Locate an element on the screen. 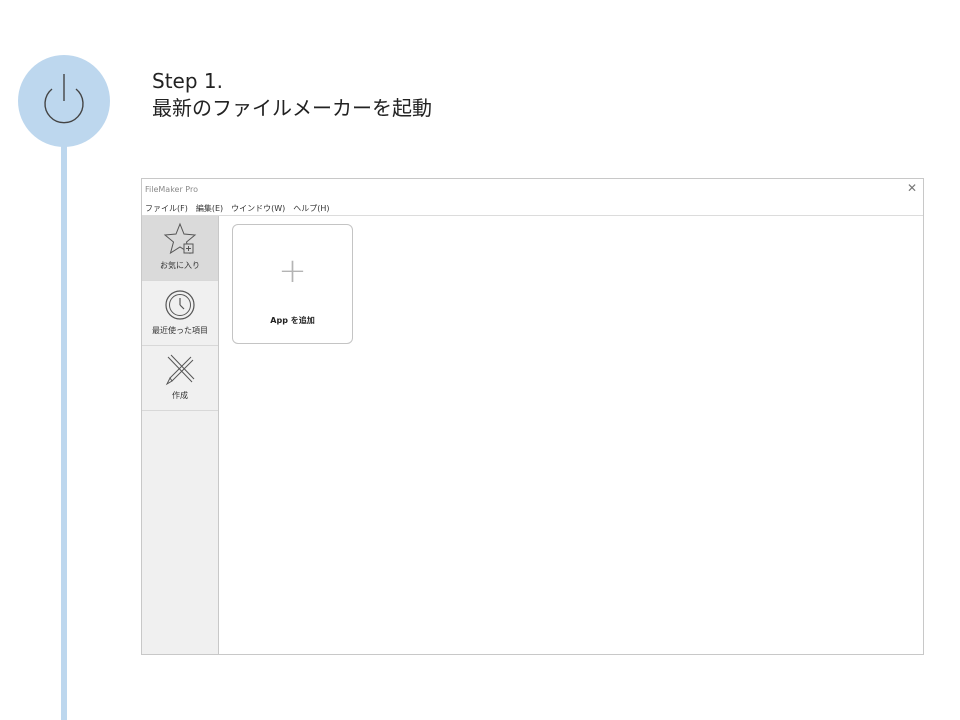 The image size is (960, 720). step-number: Step 1. is located at coordinates (187, 81).